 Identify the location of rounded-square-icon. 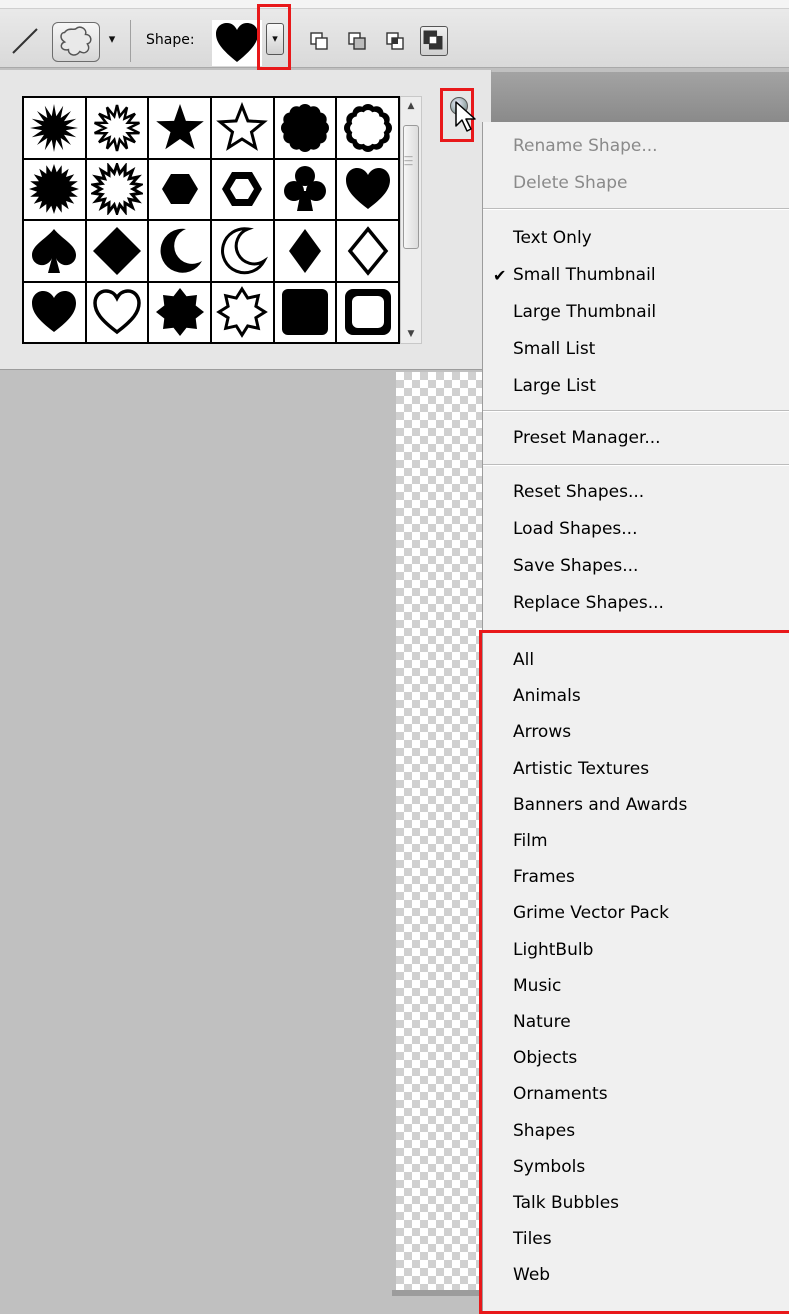
(304, 312).